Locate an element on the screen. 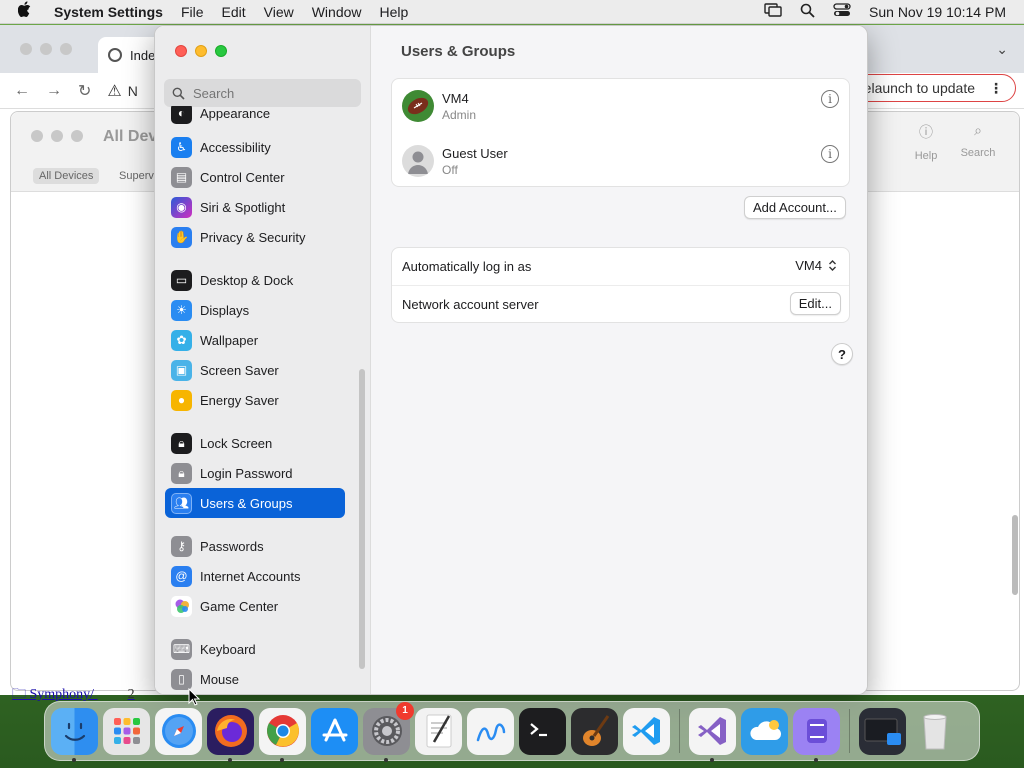 Image resolution: width=1024 pixels, height=768 pixels. user-row-guest: Guest User Off i is located at coordinates (620, 161).